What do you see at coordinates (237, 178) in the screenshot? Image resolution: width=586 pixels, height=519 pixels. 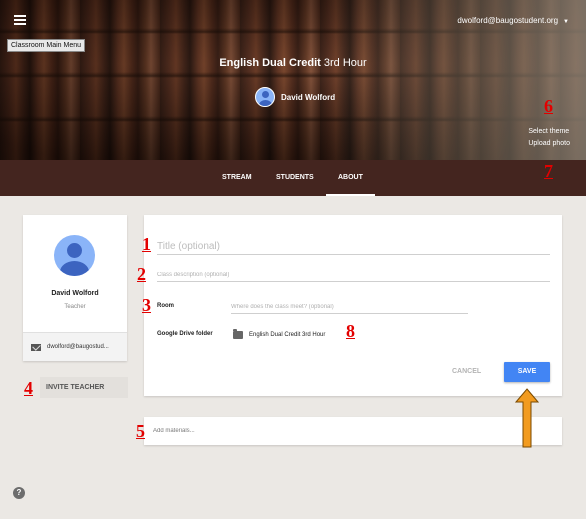 I see `tab-stream: STREAM` at bounding box center [237, 178].